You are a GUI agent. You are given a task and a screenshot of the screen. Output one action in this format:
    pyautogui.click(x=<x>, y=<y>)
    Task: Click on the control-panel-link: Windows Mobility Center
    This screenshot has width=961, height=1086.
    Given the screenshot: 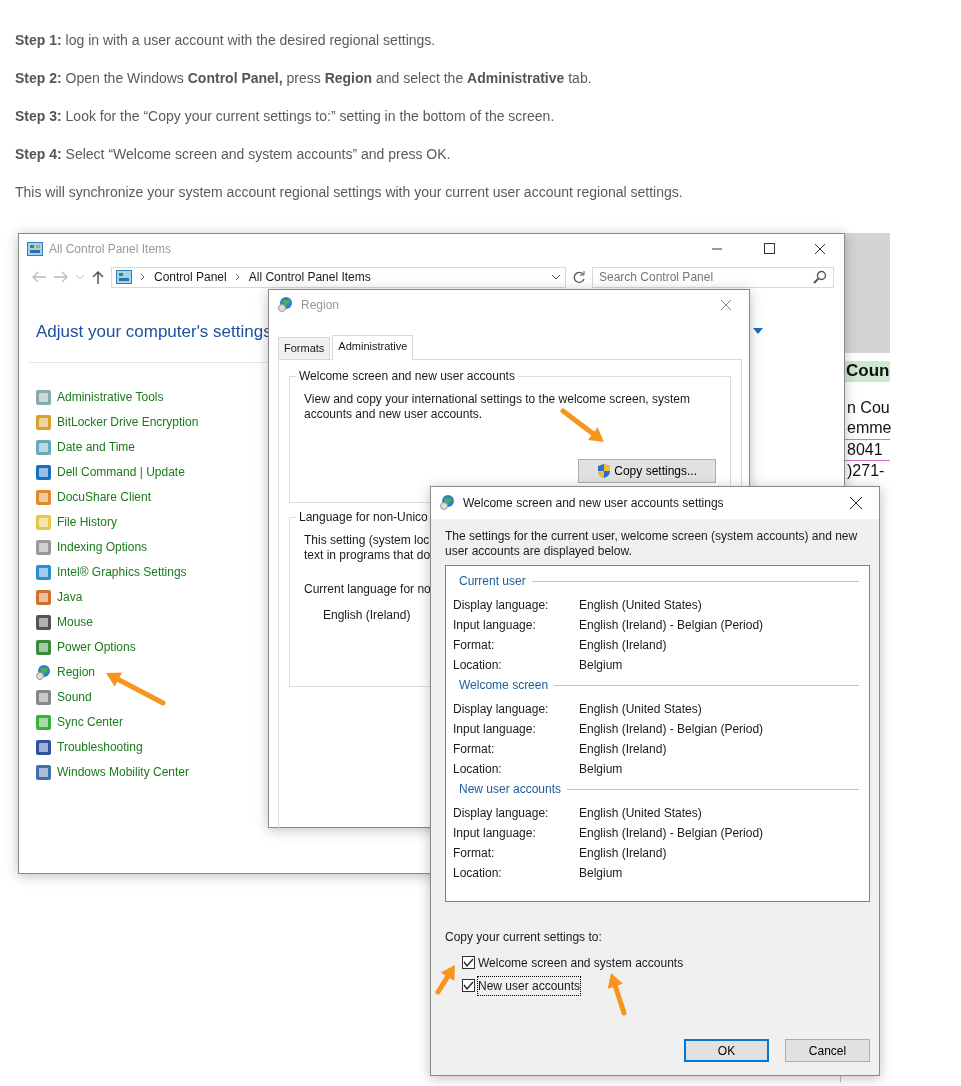 What is the action you would take?
    pyautogui.click(x=123, y=772)
    